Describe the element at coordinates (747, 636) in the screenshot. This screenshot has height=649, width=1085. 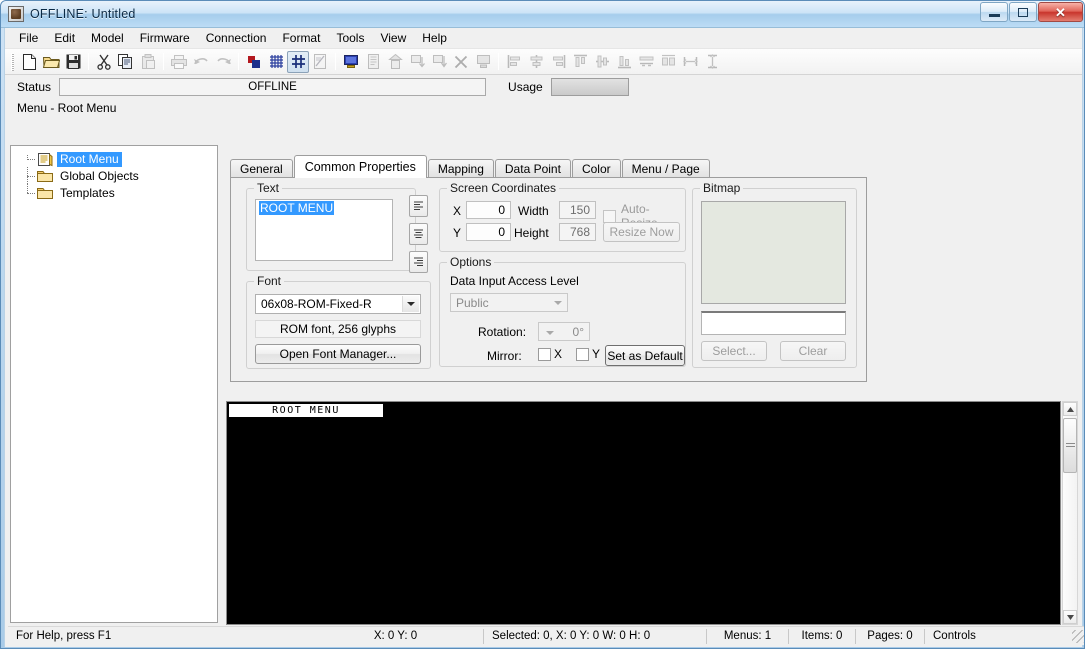
I see `menus-count: Menus: 1` at that location.